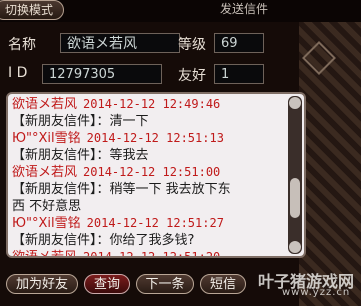 This screenshot has height=306, width=361. Describe the element at coordinates (316, 292) in the screenshot. I see `watermark-url: www.yzz.cn` at that location.